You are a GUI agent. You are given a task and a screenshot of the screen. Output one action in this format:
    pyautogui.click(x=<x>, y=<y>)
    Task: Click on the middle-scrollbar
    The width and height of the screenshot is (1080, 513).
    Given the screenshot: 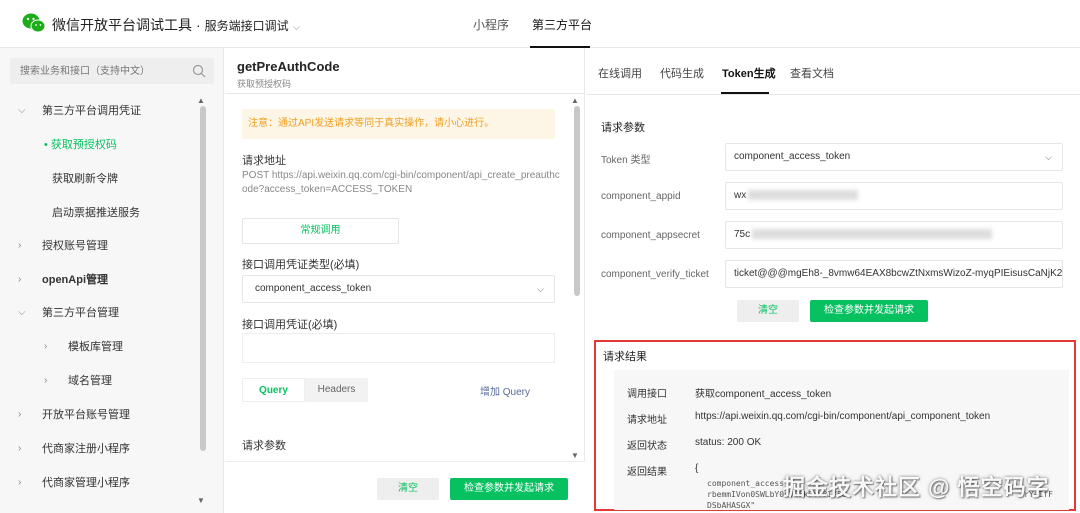 What is the action you would take?
    pyautogui.click(x=577, y=201)
    